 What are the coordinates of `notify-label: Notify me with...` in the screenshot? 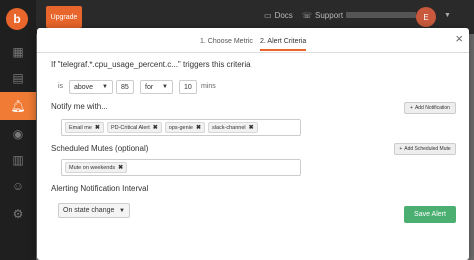 It's located at (79, 106).